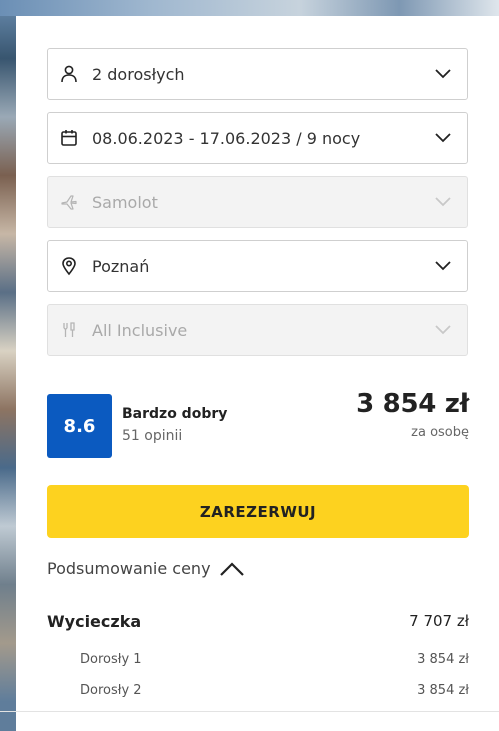  I want to click on location-pin-icon, so click(69, 266).